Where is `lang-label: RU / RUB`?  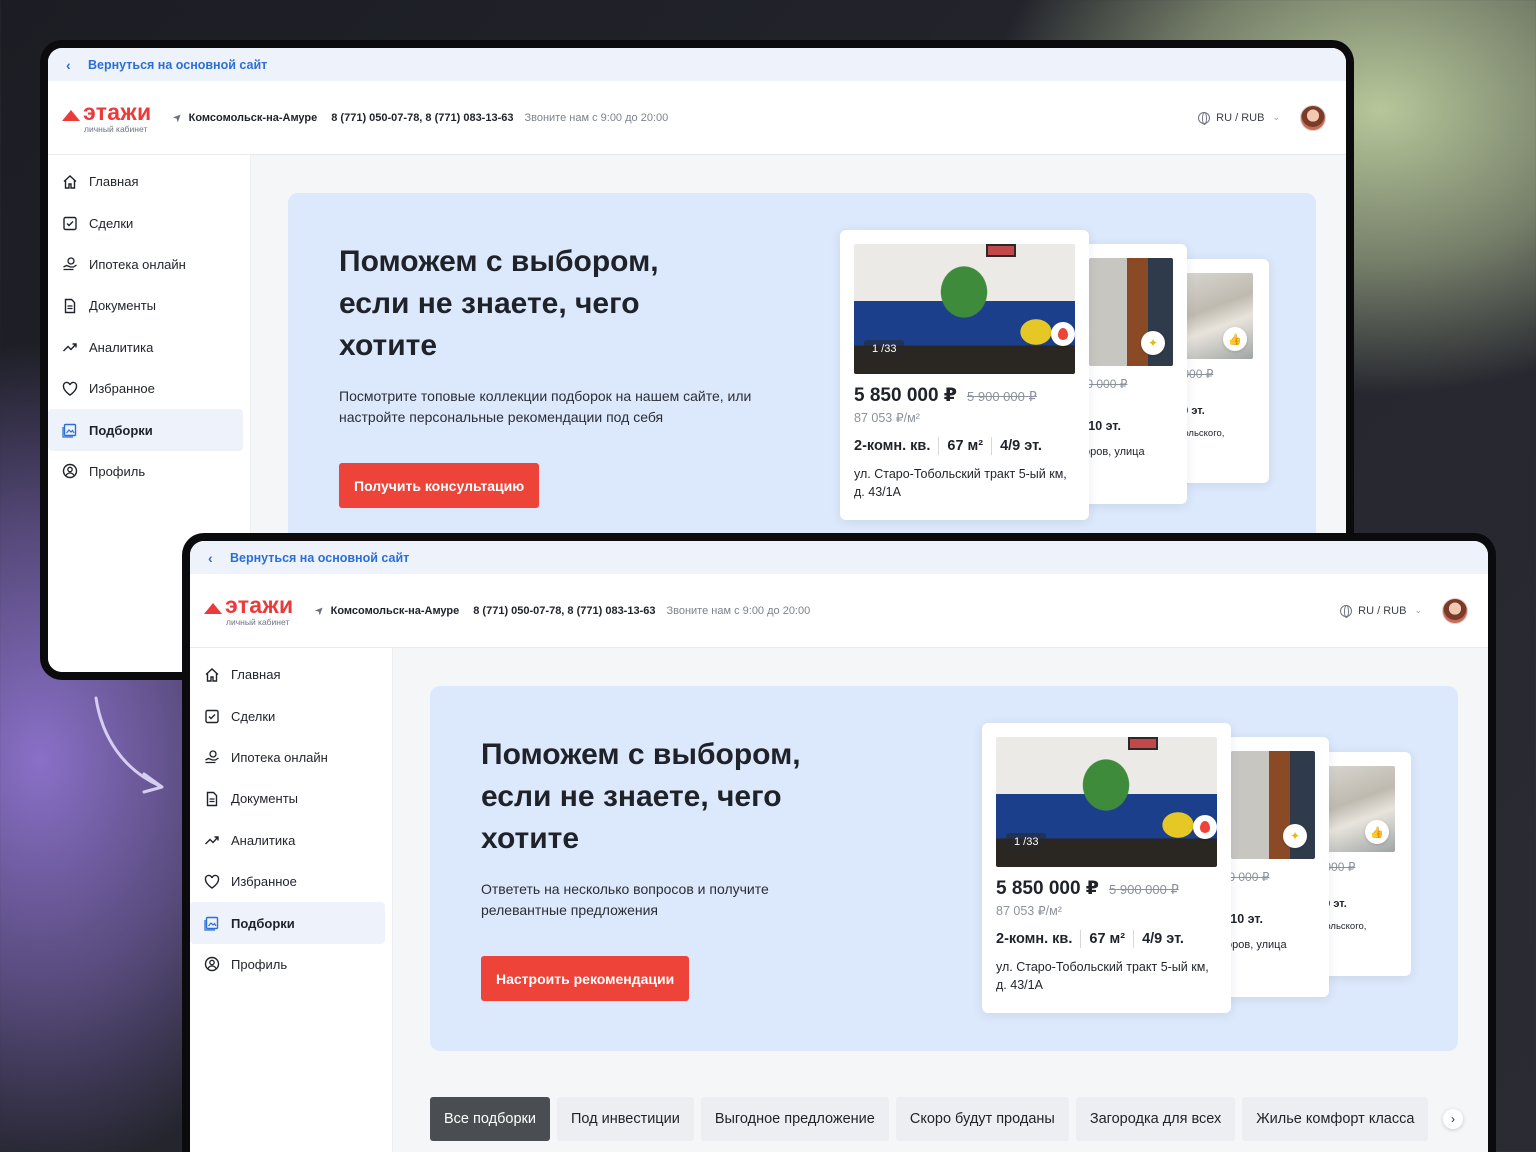
lang-label: RU / RUB is located at coordinates (1382, 610).